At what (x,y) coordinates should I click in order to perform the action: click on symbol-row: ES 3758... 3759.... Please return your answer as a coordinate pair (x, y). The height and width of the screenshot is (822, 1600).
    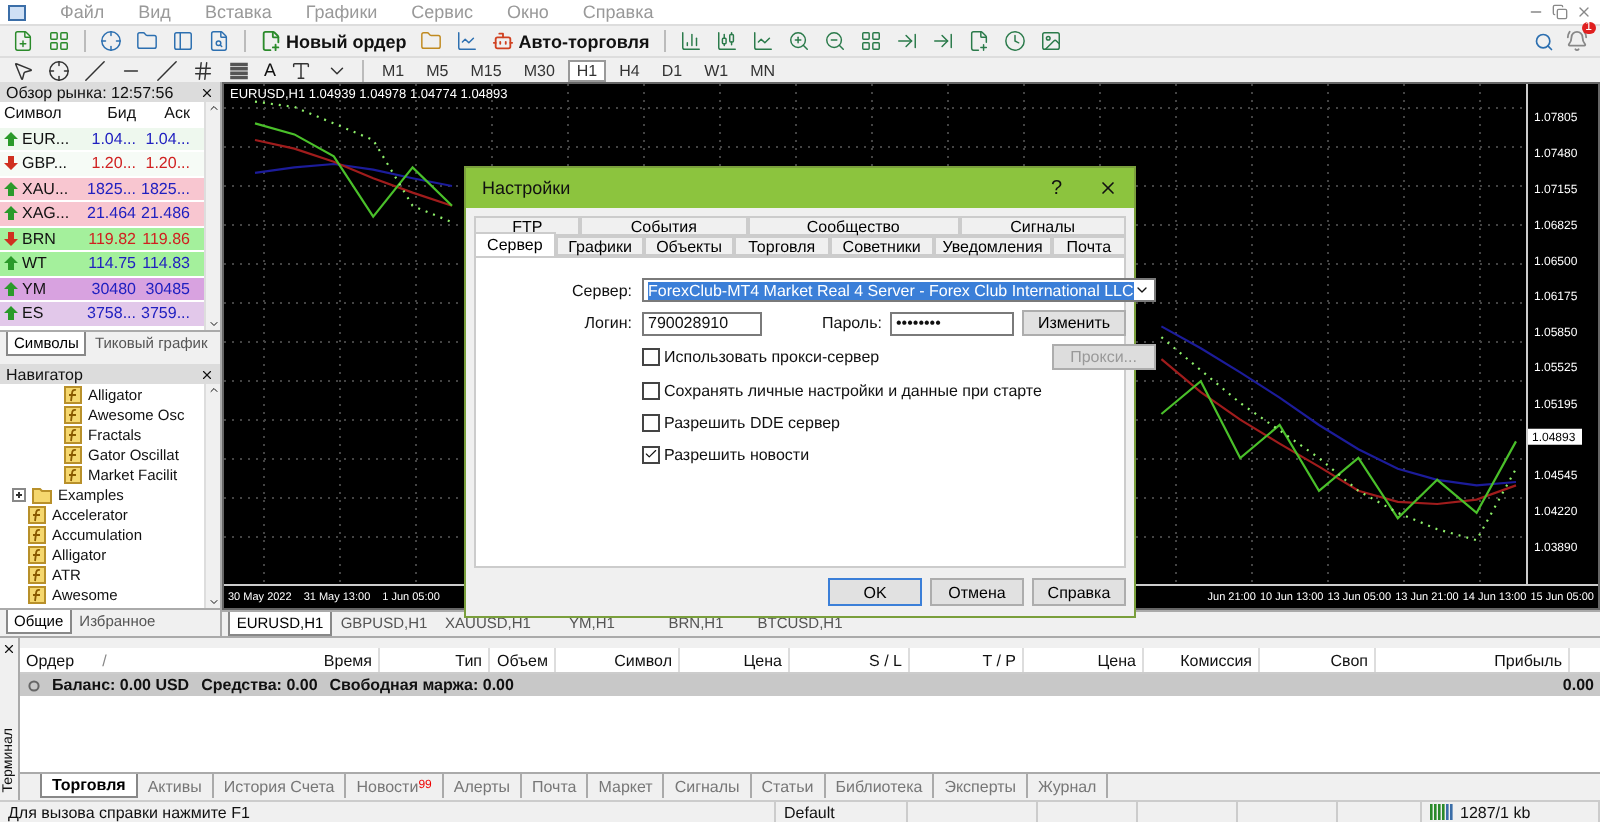
    Looking at the image, I should click on (102, 314).